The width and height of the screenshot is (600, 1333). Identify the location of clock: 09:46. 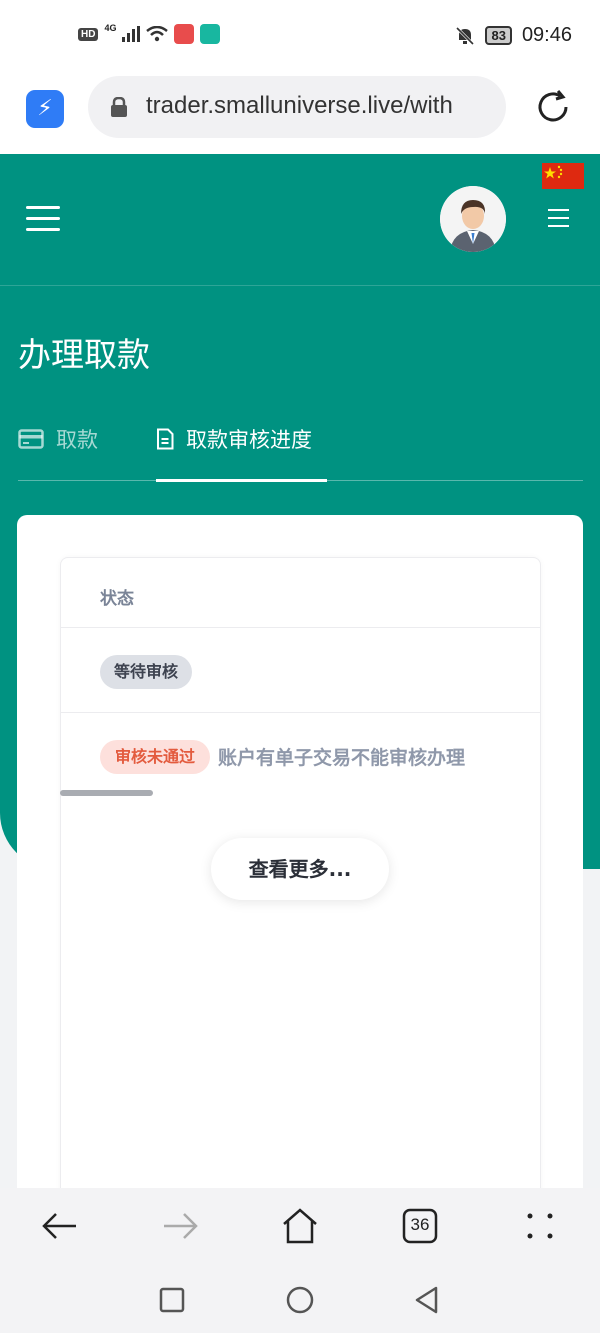
(546, 35).